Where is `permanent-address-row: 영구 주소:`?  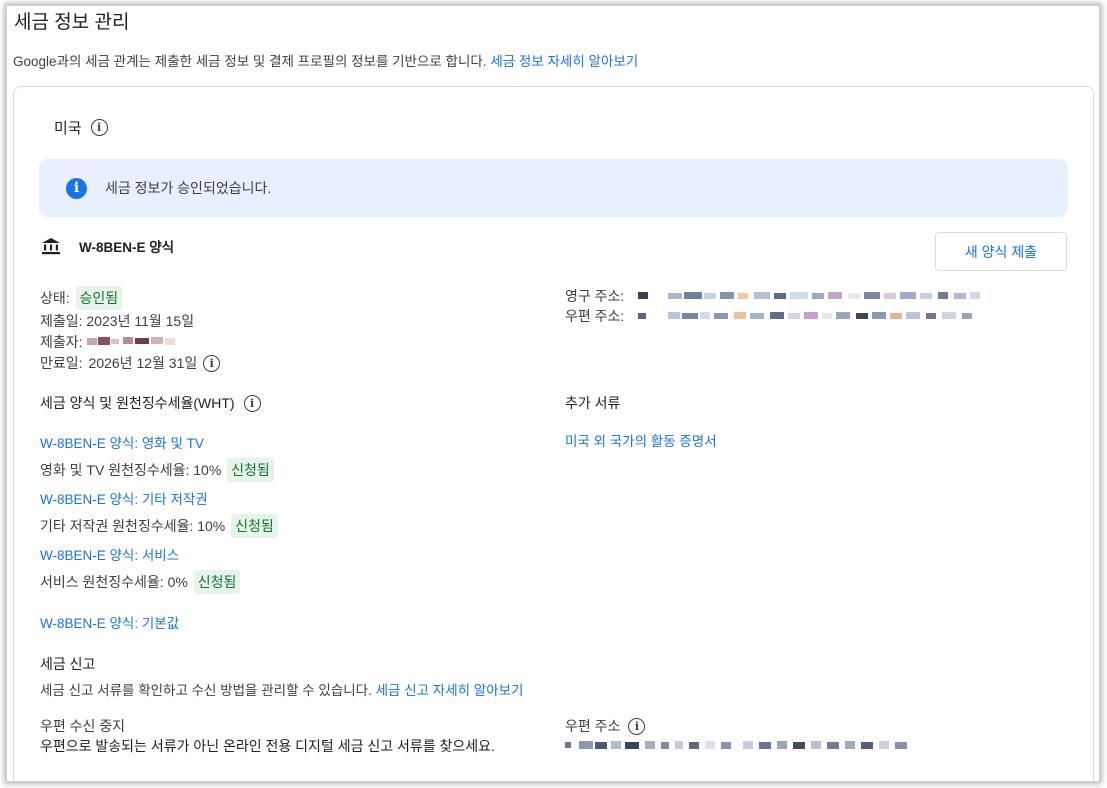 permanent-address-row: 영구 주소: is located at coordinates (781, 296).